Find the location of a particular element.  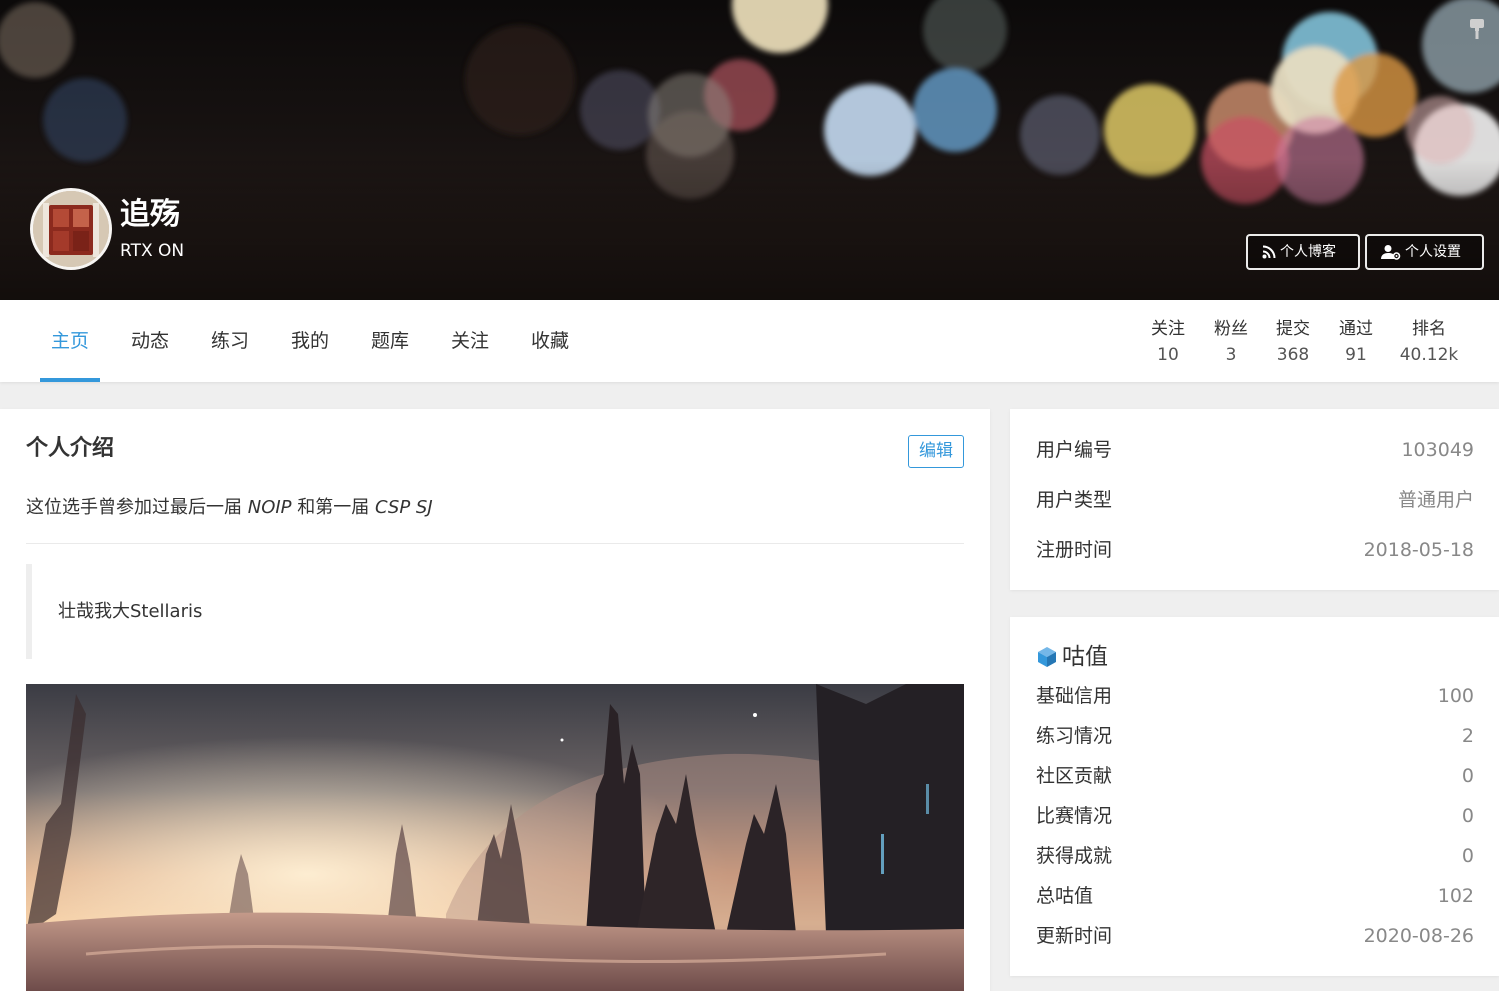

stat-value: 91 is located at coordinates (1356, 355).